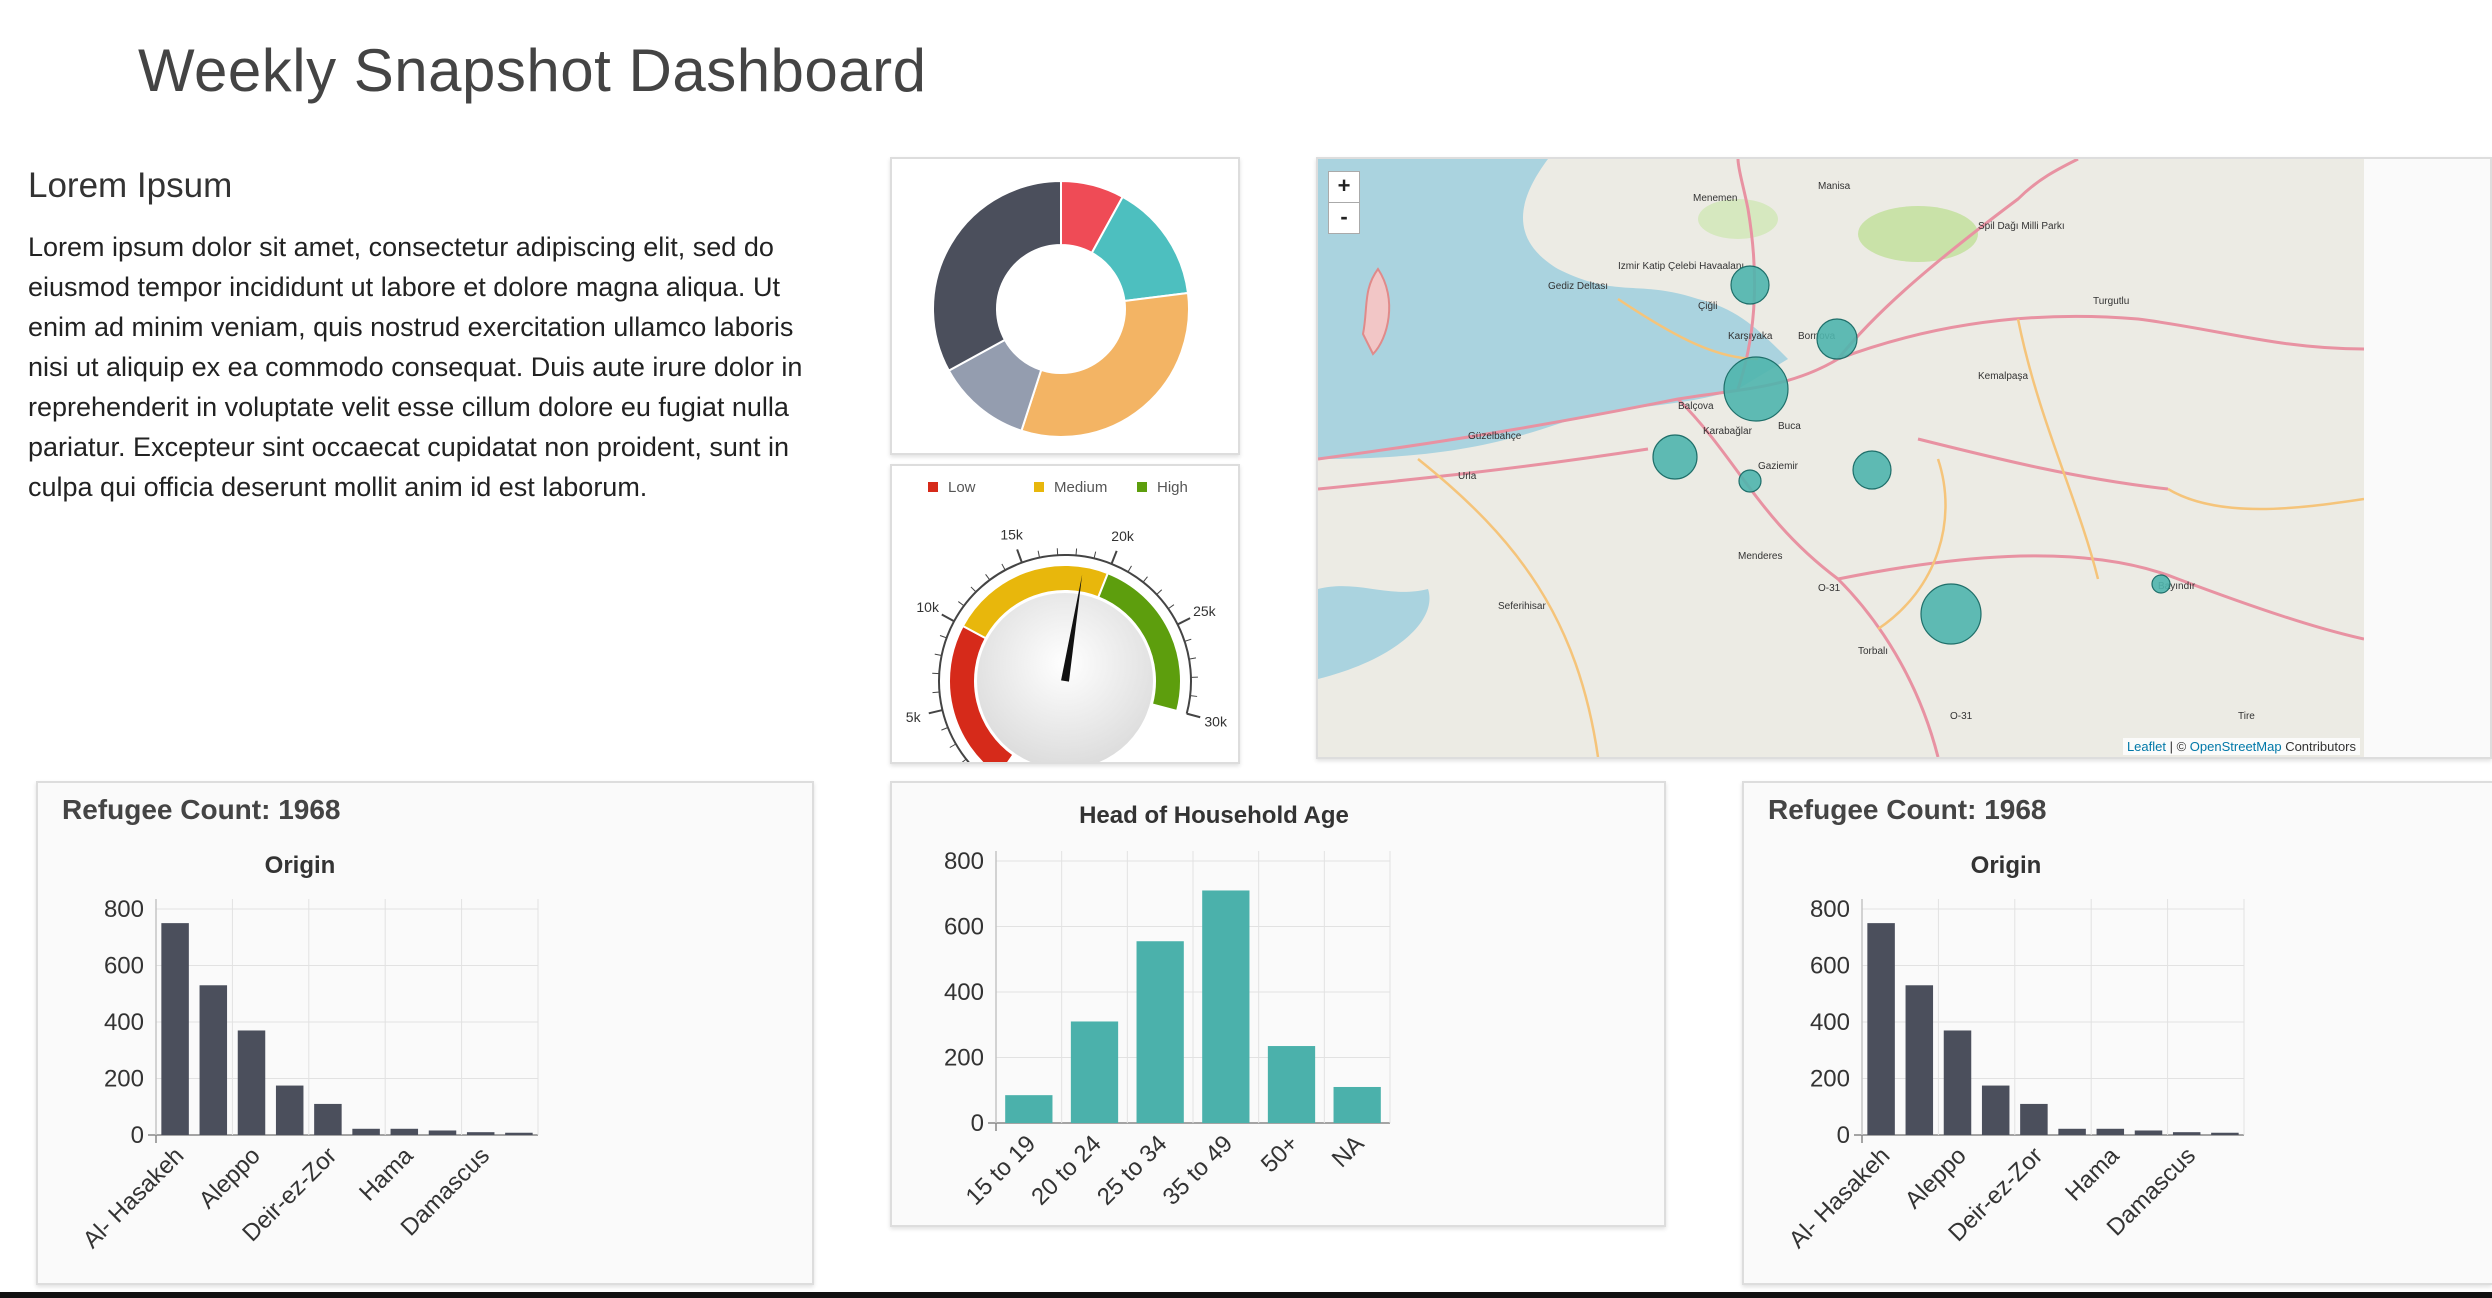 The width and height of the screenshot is (2492, 1298). I want to click on x-tick-label: 15 to 19, so click(1001, 1170).